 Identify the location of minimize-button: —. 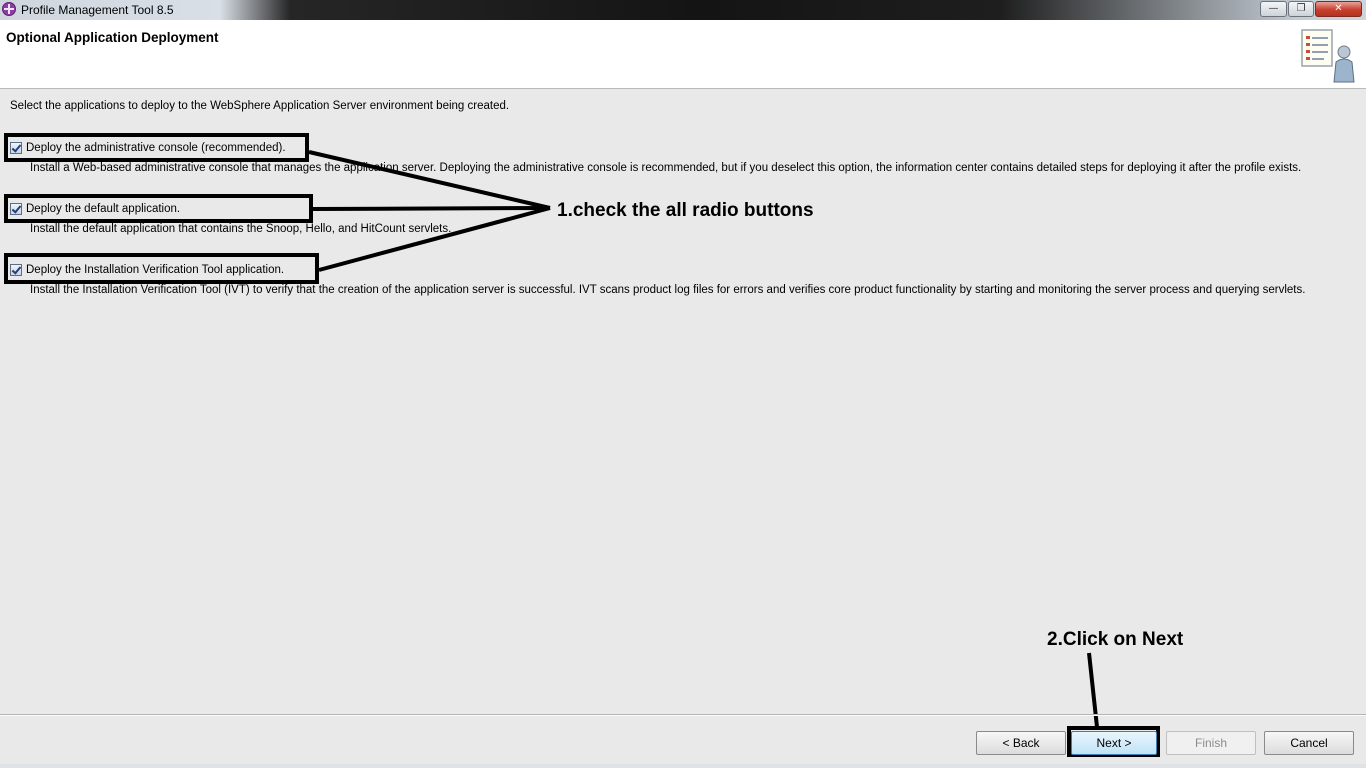
(1273, 9).